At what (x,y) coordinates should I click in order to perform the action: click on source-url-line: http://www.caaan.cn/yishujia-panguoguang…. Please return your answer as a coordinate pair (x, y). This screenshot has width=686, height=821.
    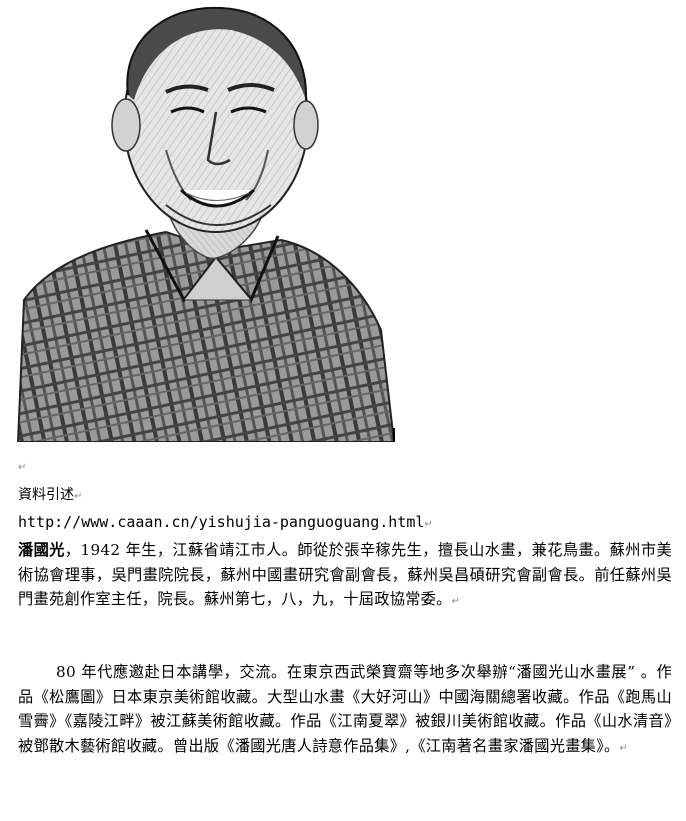
    Looking at the image, I should click on (225, 523).